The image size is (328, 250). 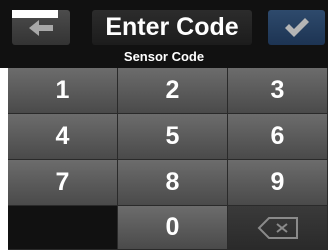 I want to click on key-5: 5, so click(x=173, y=137).